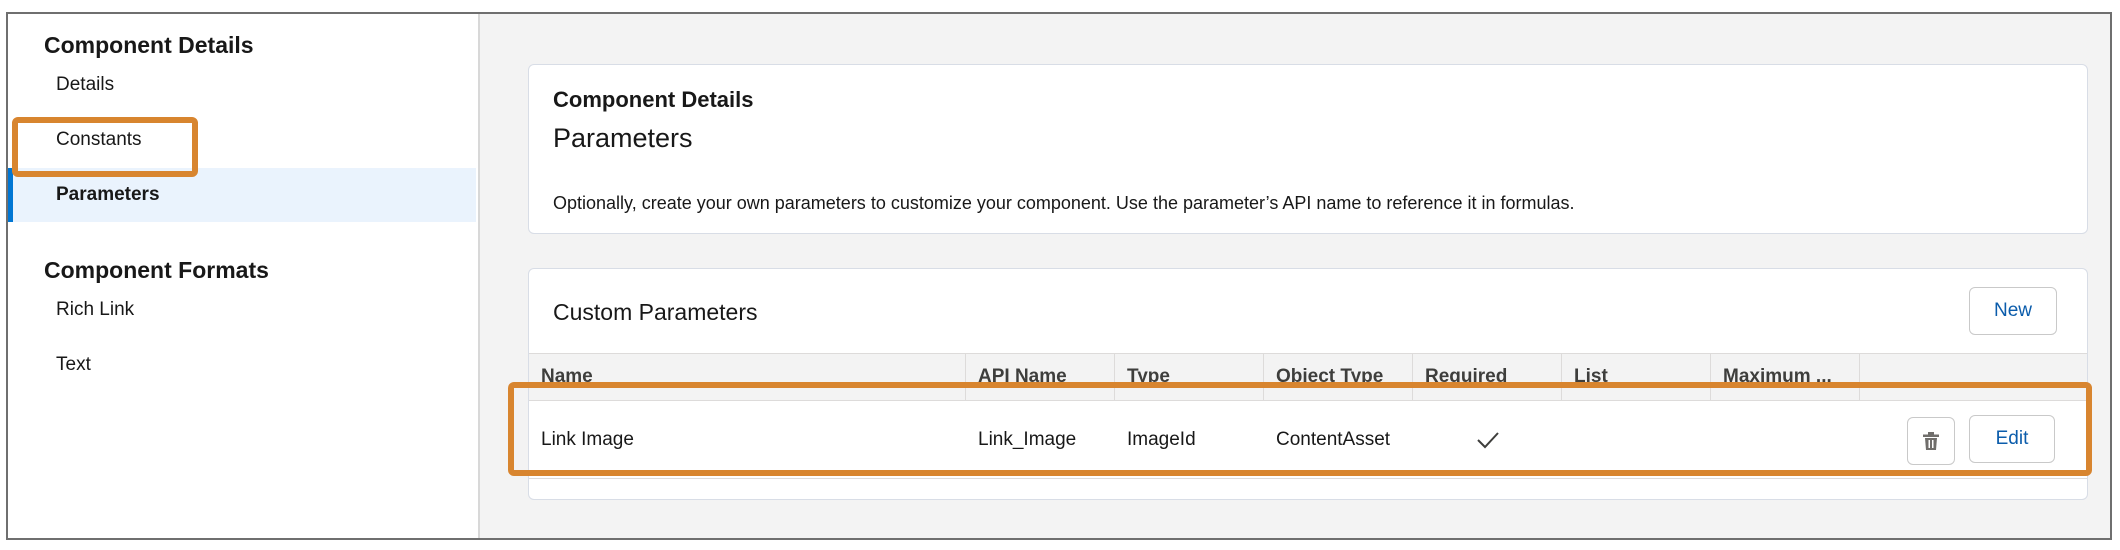 The width and height of the screenshot is (2120, 550). Describe the element at coordinates (1785, 439) in the screenshot. I see `cell-maximum` at that location.